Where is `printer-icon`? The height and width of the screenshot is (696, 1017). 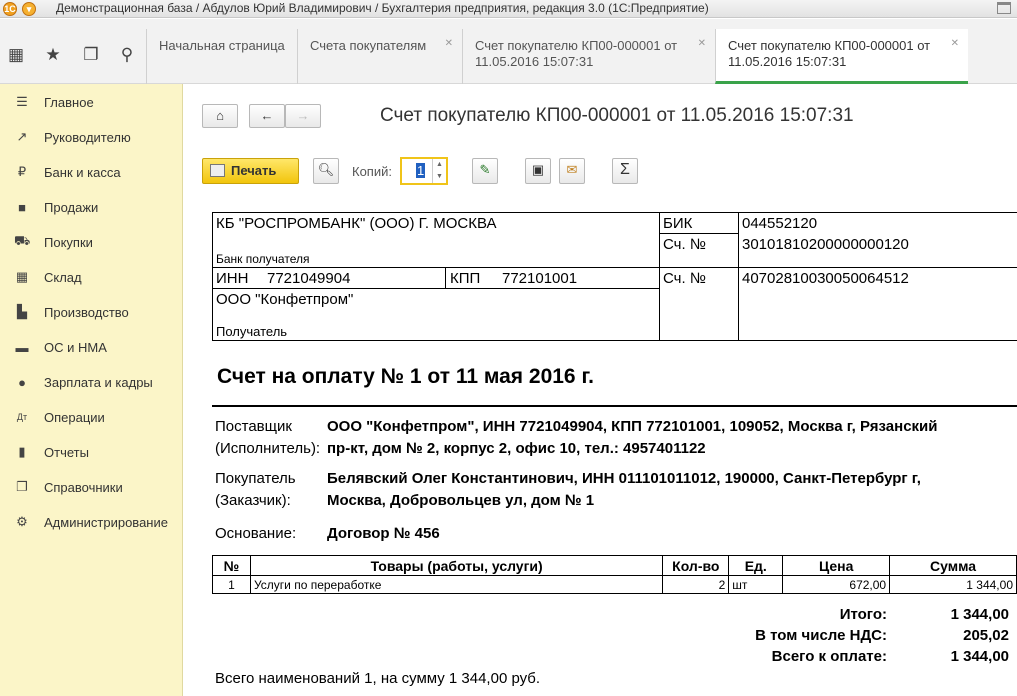 printer-icon is located at coordinates (217, 170).